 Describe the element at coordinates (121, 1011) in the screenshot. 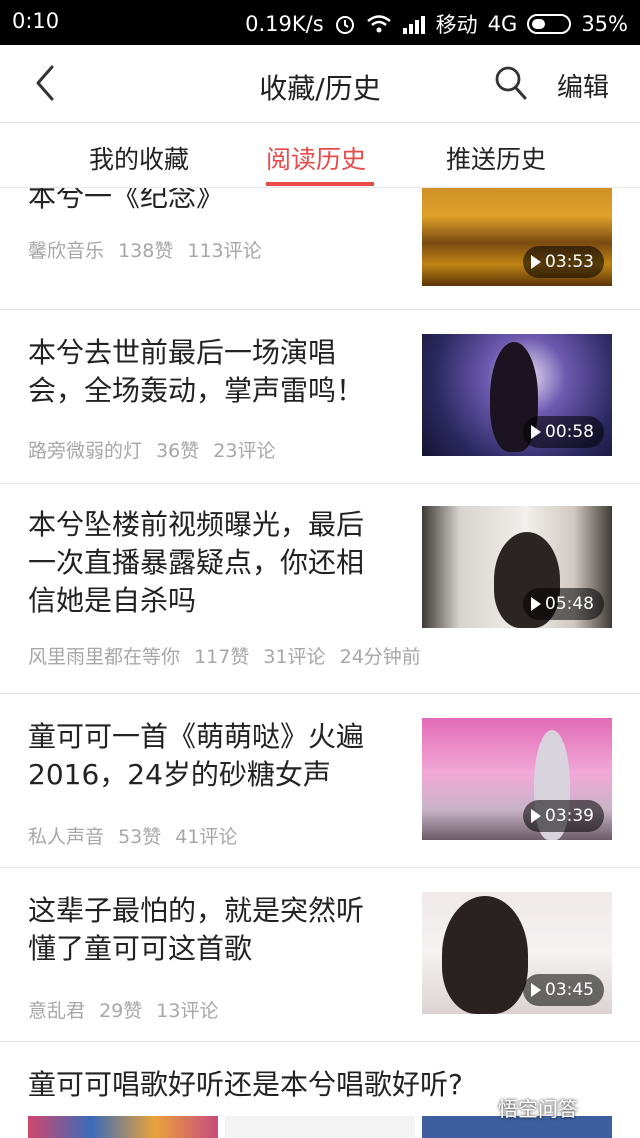

I see `item-likes: 29赞` at that location.